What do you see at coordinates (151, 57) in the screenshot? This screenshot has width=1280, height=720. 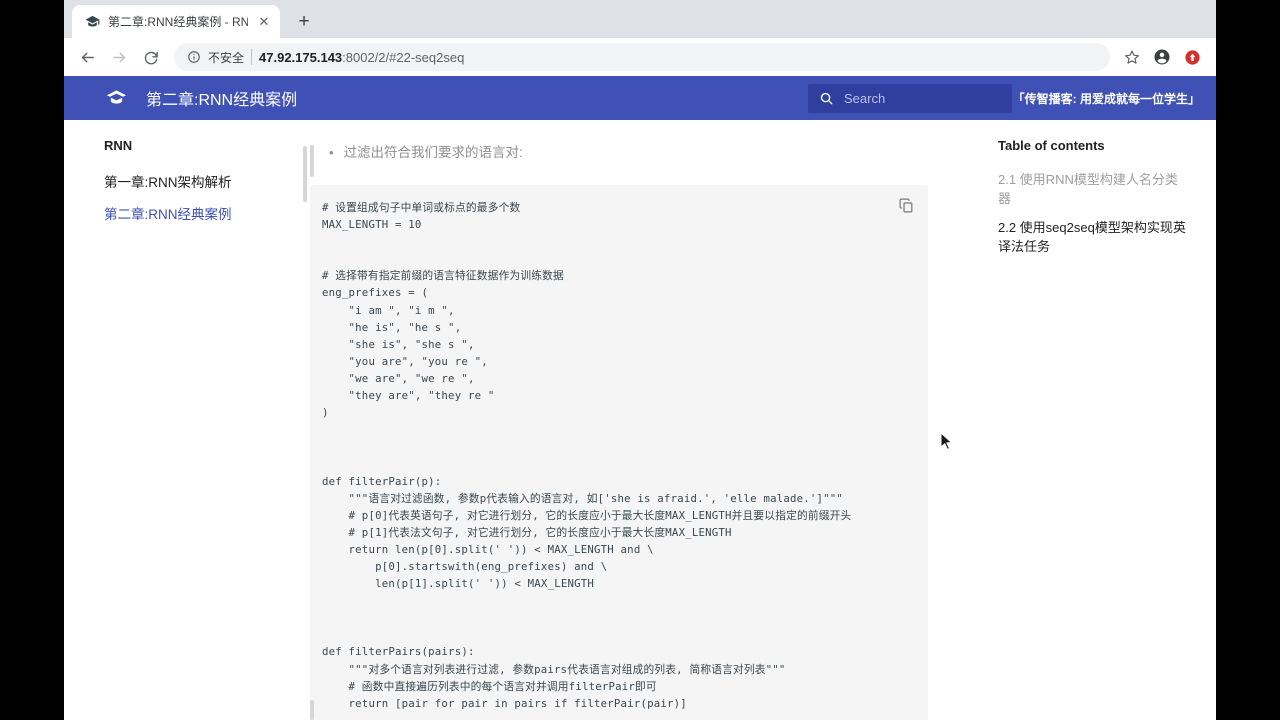 I see `reload-button` at bounding box center [151, 57].